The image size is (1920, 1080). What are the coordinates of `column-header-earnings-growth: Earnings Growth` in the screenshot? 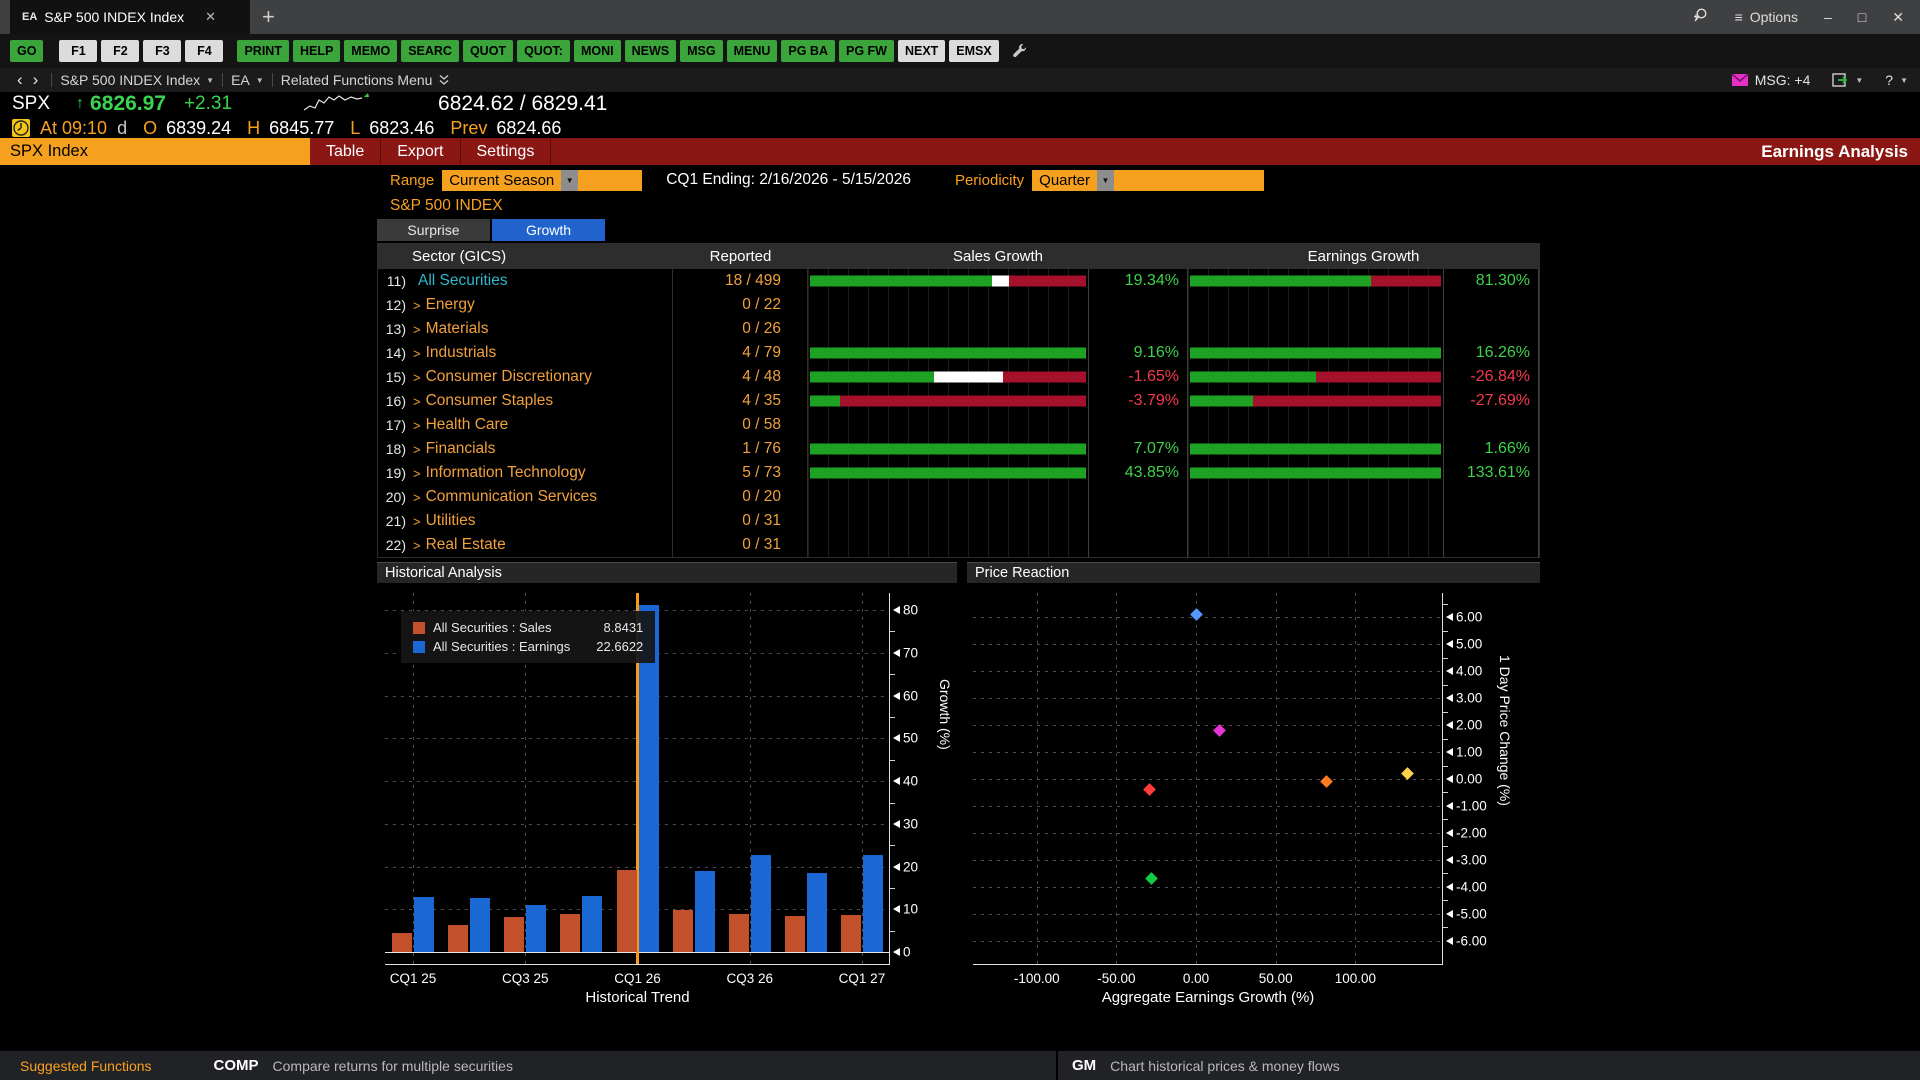 It's located at (1363, 256).